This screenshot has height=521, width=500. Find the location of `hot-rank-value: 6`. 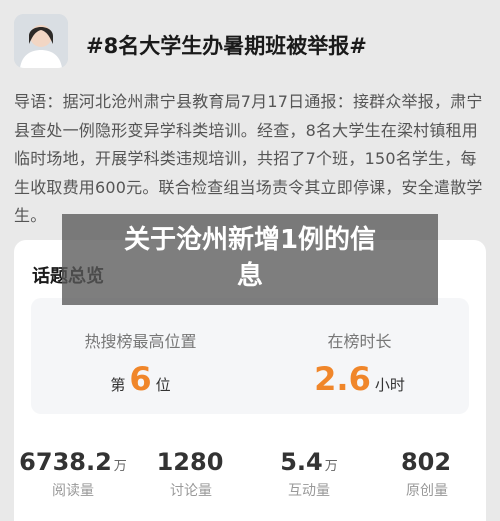

hot-rank-value: 6 is located at coordinates (140, 379).